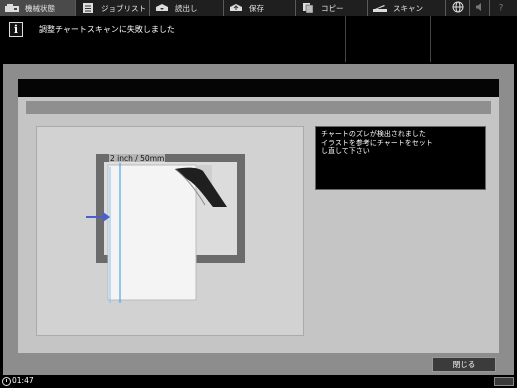 The image size is (517, 388). Describe the element at coordinates (373, 134) in the screenshot. I see `instruction-line: チャートのズレが検出されました` at that location.